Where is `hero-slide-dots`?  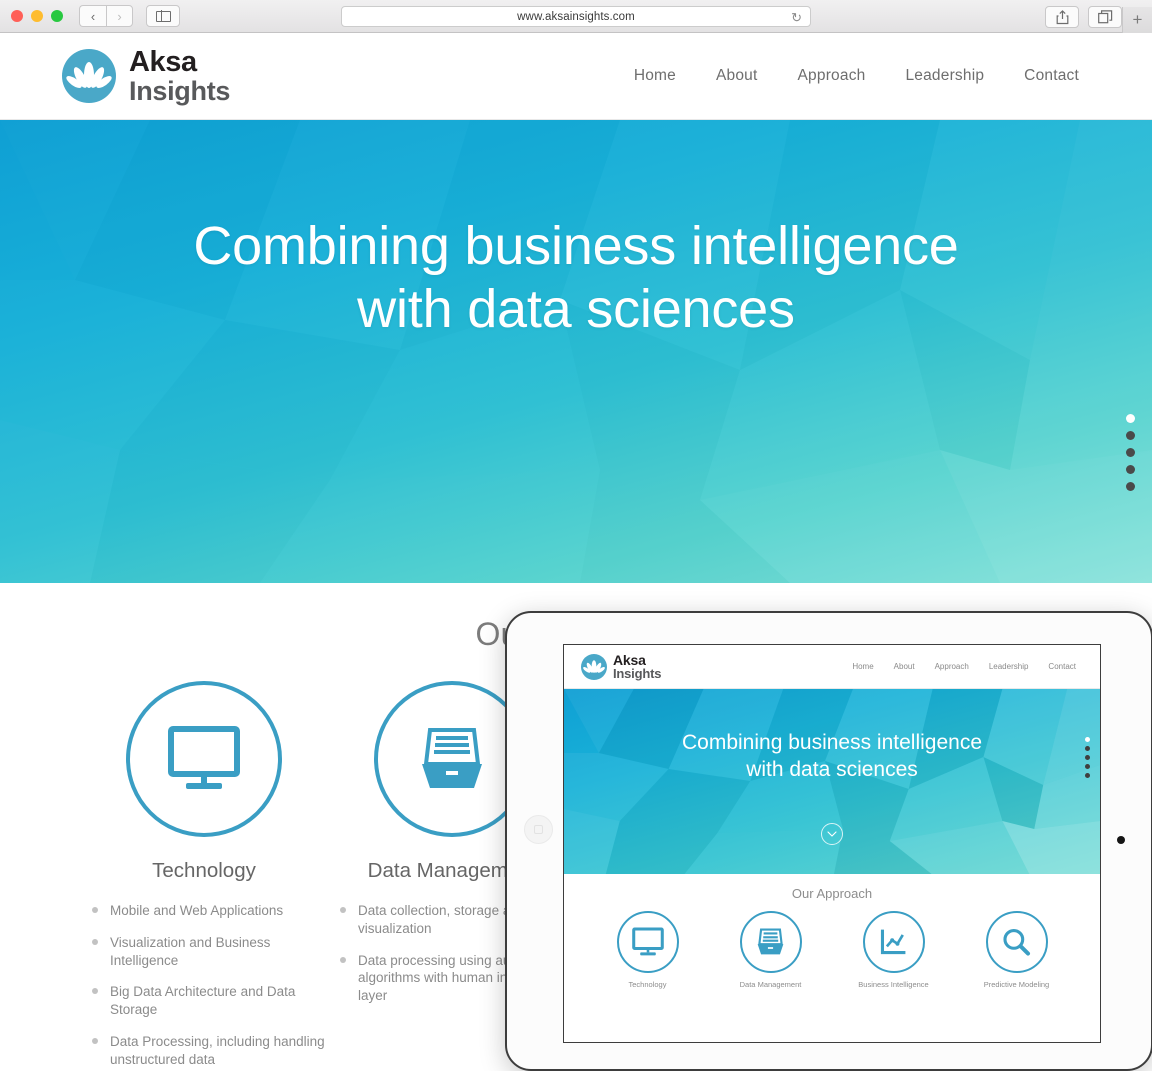
hero-slide-dots is located at coordinates (1130, 452).